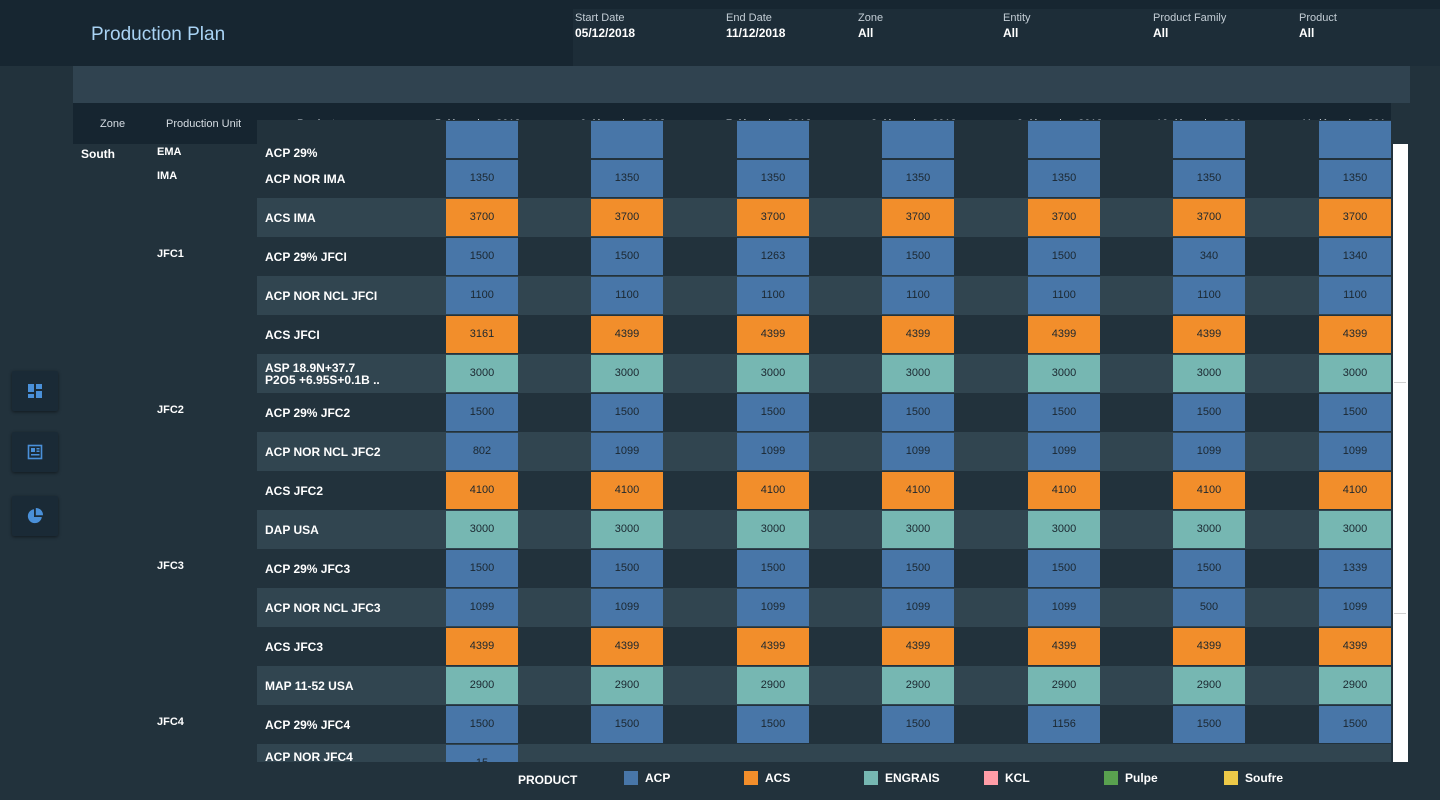 This screenshot has height=800, width=1440. What do you see at coordinates (35, 391) in the screenshot?
I see `nav-dashboard-button` at bounding box center [35, 391].